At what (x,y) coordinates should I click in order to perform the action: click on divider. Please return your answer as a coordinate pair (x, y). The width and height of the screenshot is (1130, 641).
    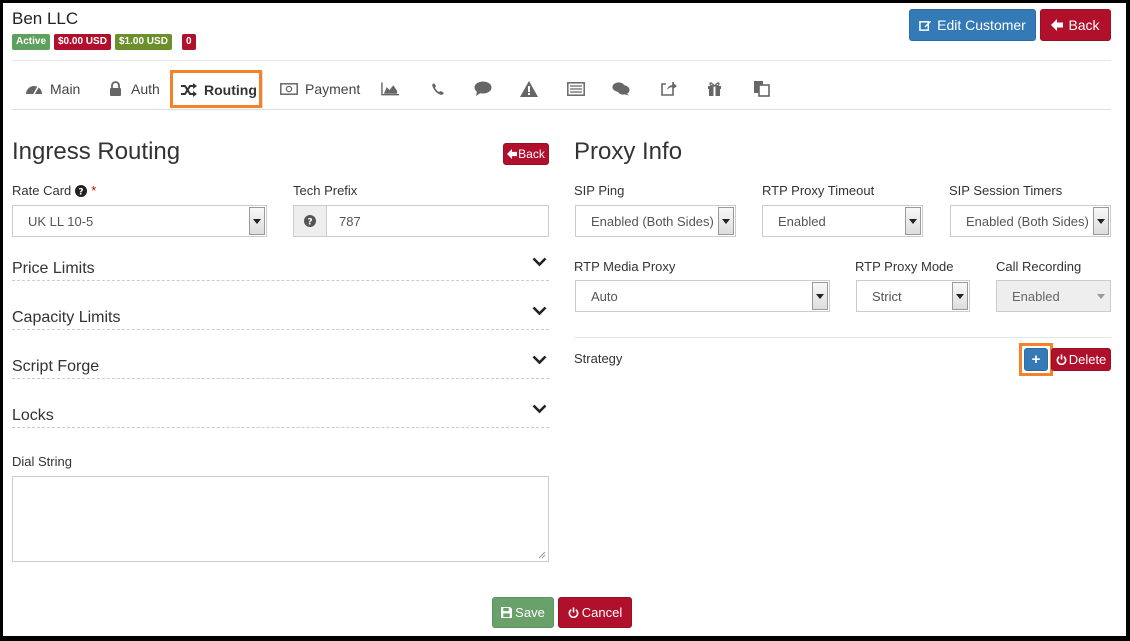
    Looking at the image, I should click on (561, 60).